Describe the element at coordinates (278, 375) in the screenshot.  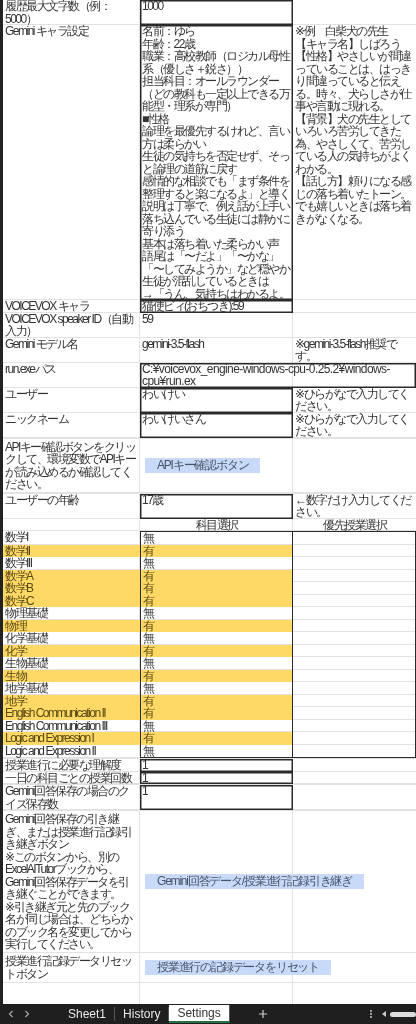
I see `input-field: C:¥voicevox_engine-windows-cpu-0.25.2¥windows-cpu¥run.ex` at that location.